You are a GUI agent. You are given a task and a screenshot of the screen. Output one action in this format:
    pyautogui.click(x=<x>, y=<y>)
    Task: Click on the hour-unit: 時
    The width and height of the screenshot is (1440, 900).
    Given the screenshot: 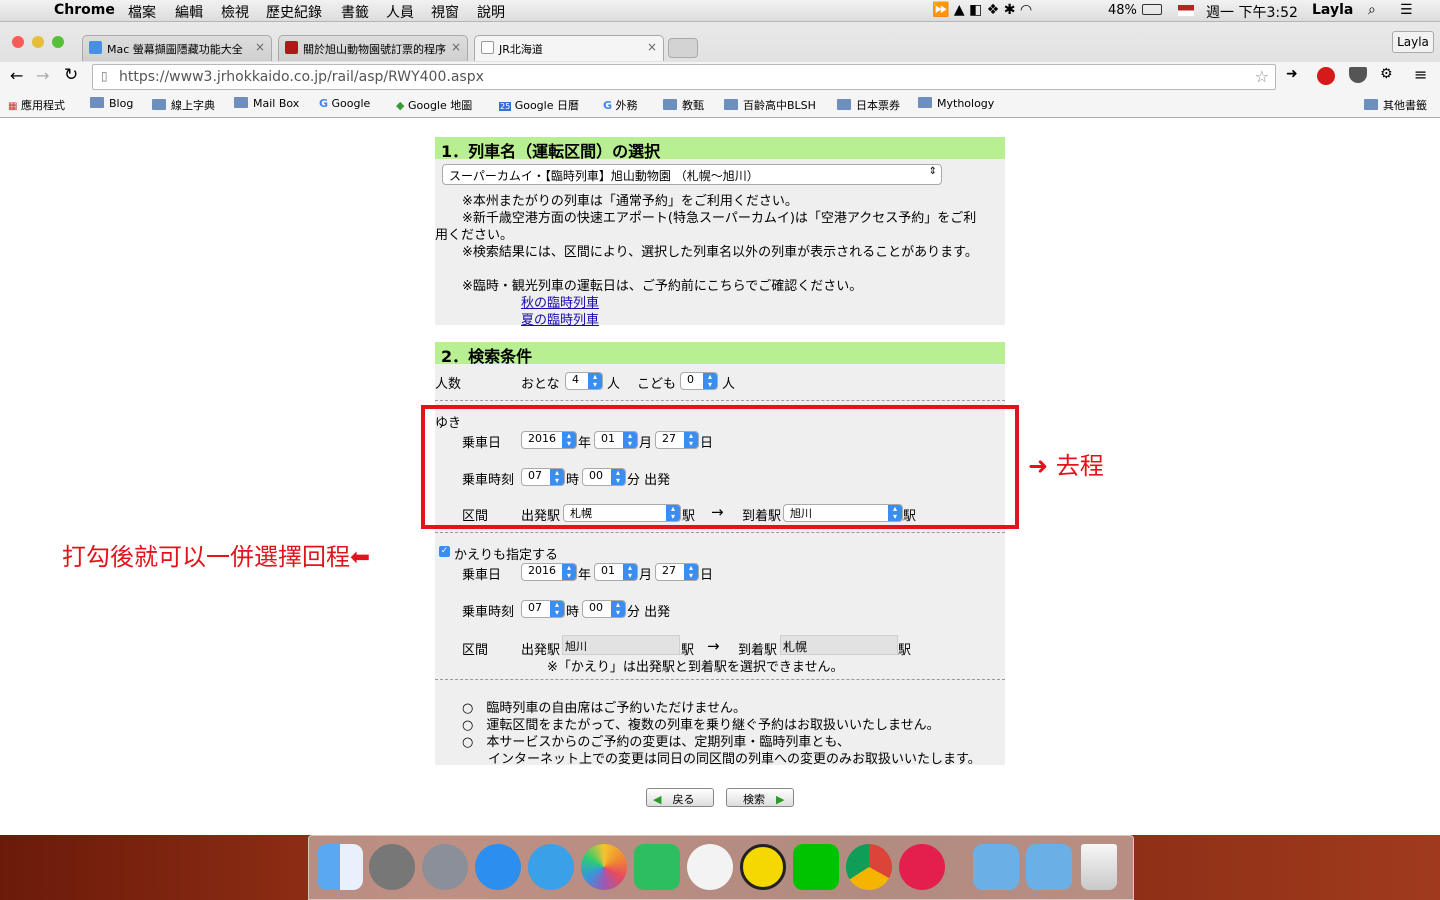 What is the action you would take?
    pyautogui.click(x=573, y=612)
    